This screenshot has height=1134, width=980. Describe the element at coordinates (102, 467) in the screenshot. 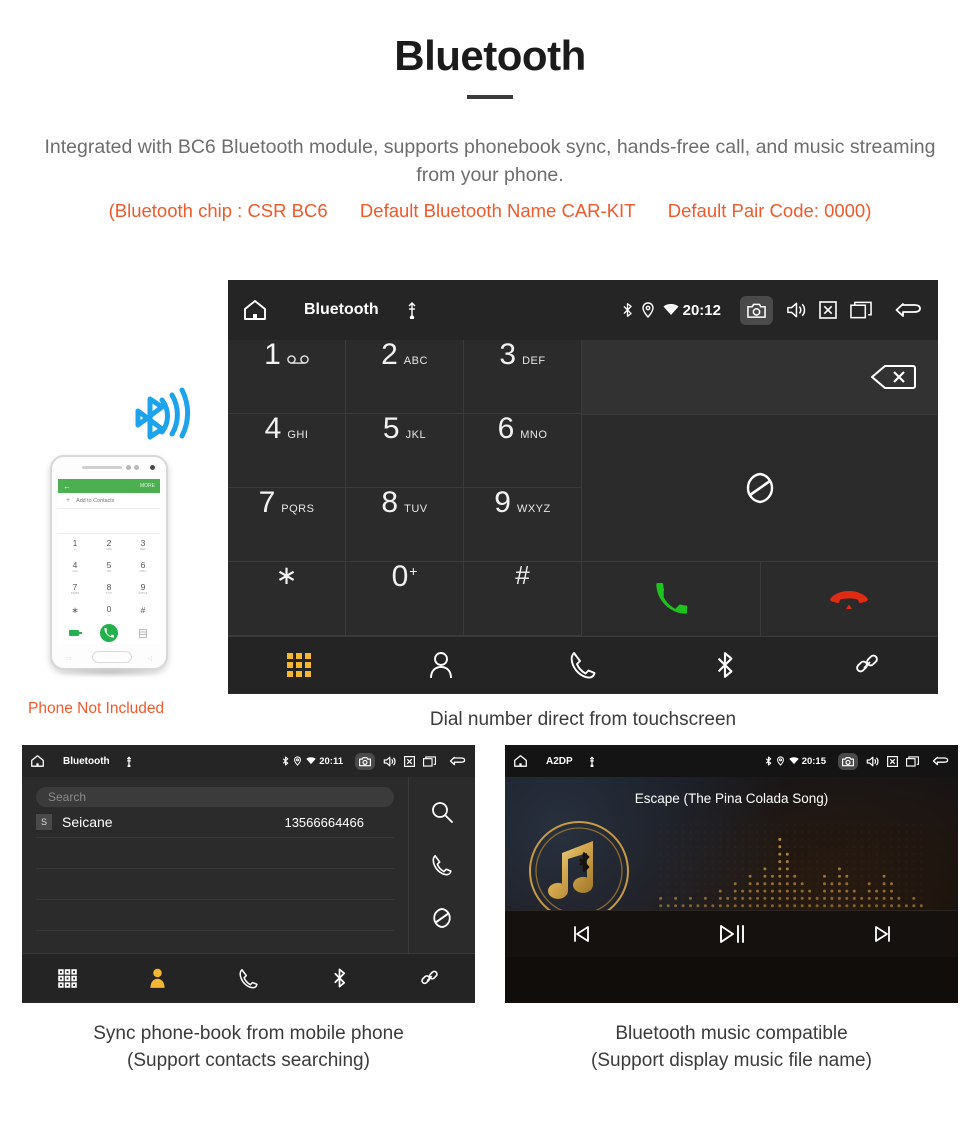

I see `phone-speaker` at that location.